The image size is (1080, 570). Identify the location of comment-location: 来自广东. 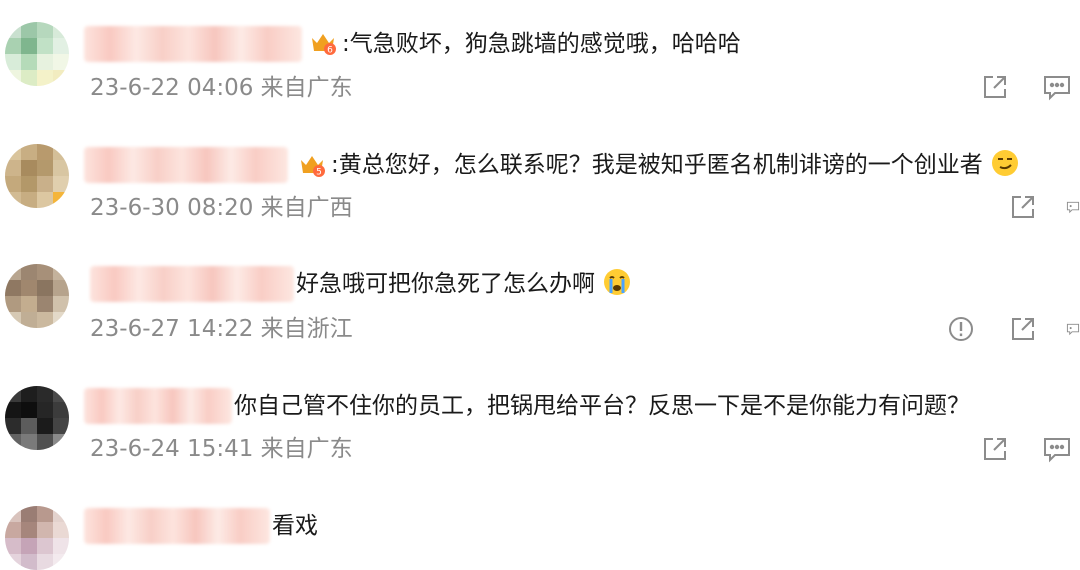
(306, 449).